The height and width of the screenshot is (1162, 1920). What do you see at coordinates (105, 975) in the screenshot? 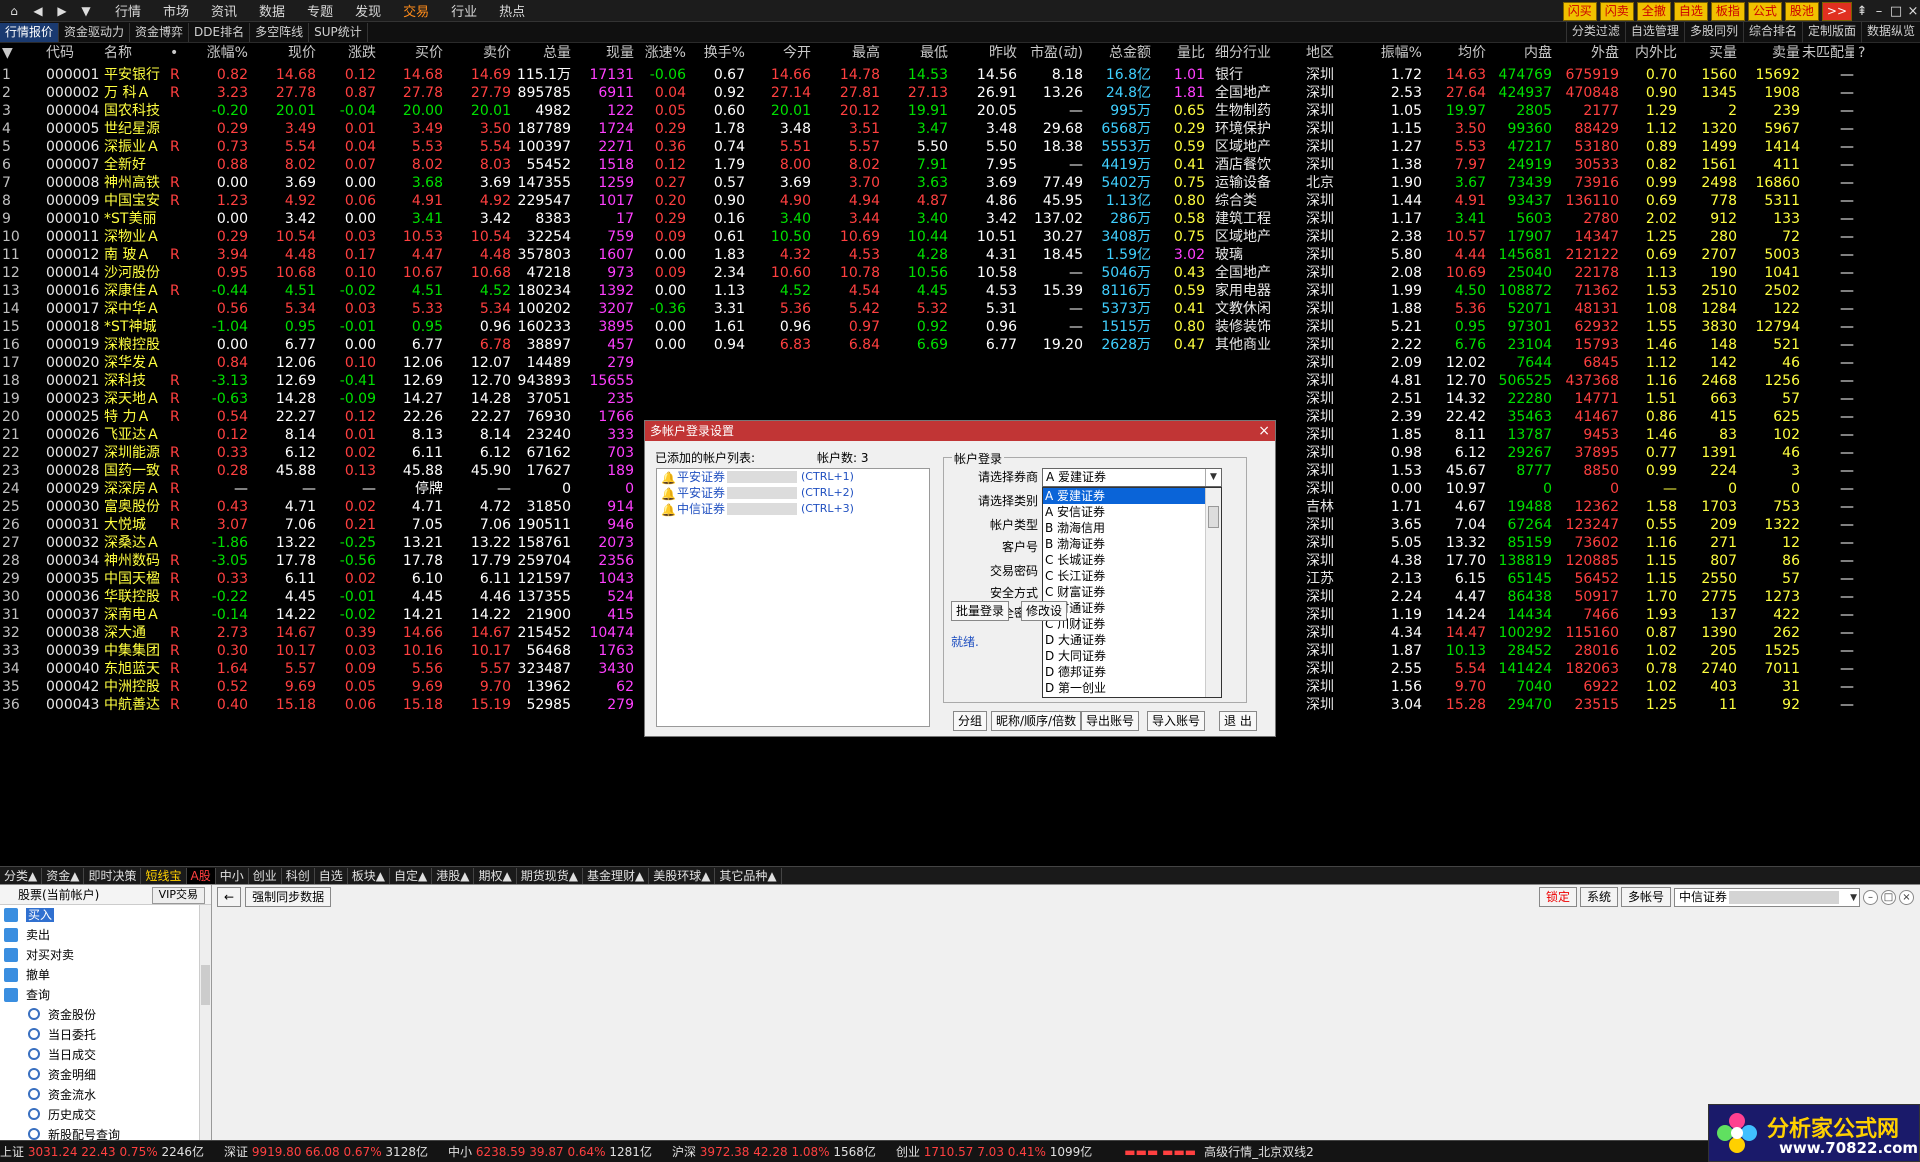
I see `tree-item-3: 撤单` at bounding box center [105, 975].